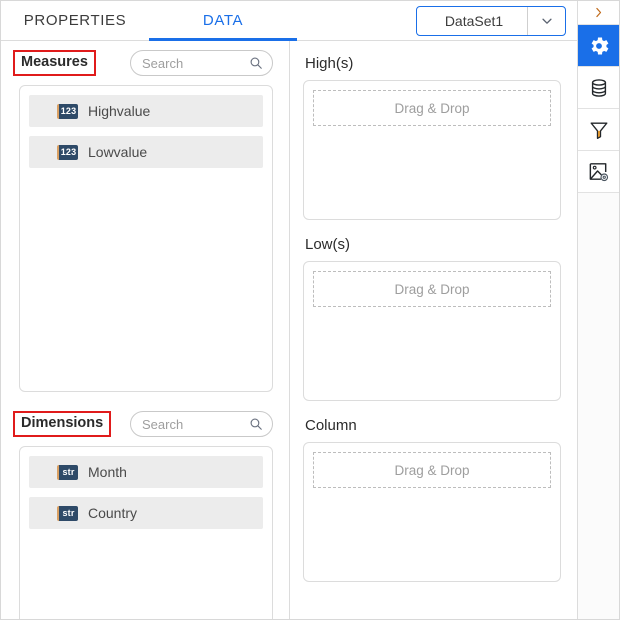  Describe the element at coordinates (331, 425) in the screenshot. I see `shelf-column-title: Column` at that location.